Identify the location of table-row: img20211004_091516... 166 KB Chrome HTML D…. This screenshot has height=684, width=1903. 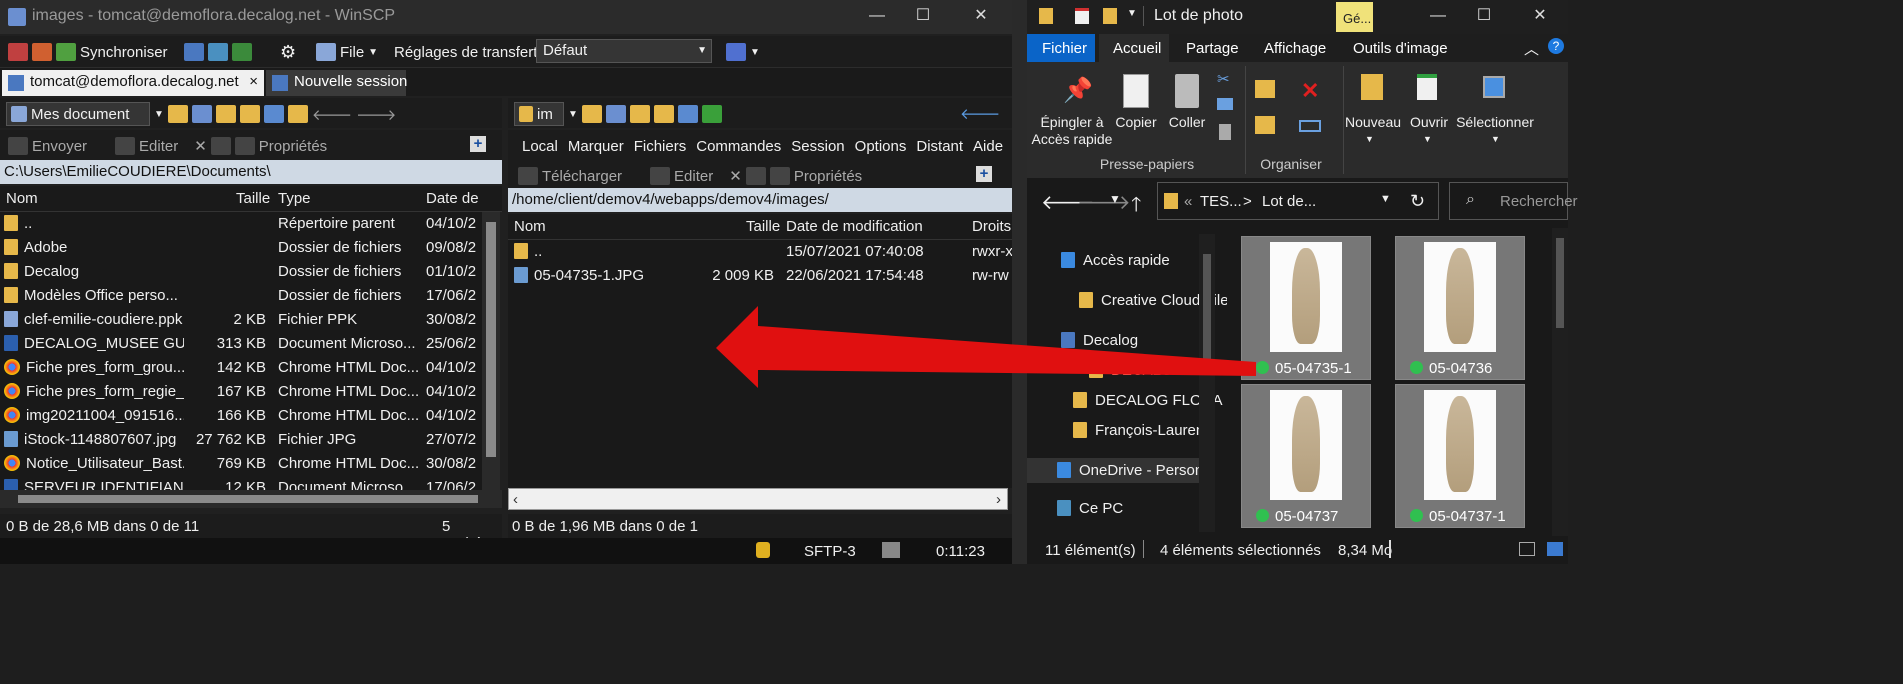
(241, 416).